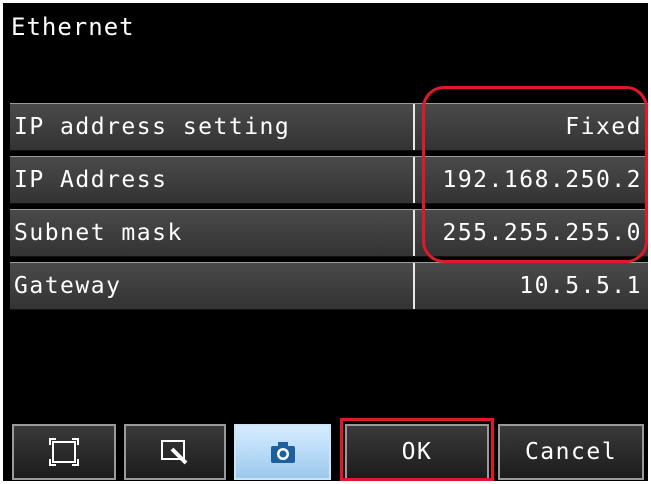  What do you see at coordinates (542, 233) in the screenshot?
I see `row-value: 255.255.255.0` at bounding box center [542, 233].